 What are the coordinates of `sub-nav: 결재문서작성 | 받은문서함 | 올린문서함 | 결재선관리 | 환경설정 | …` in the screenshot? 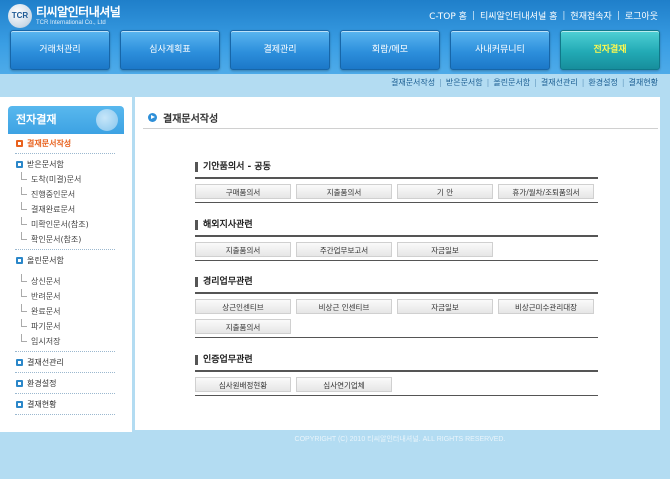 It's located at (524, 82).